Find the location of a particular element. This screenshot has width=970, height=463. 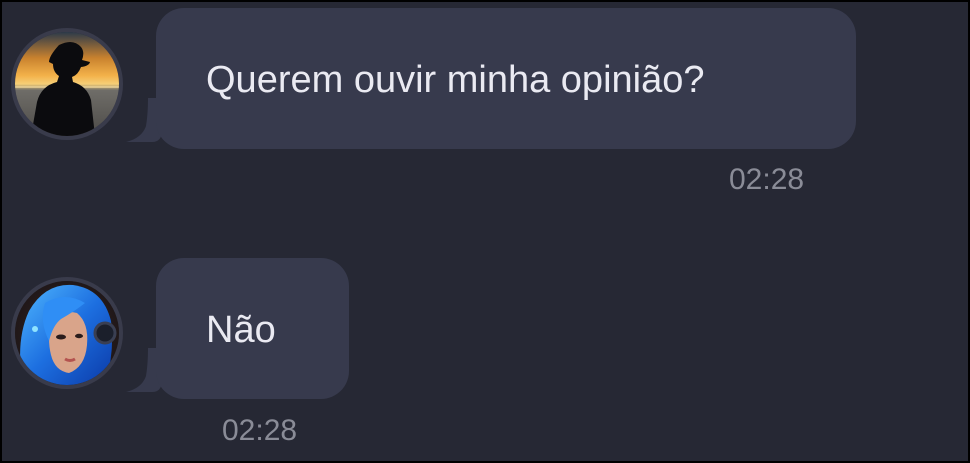

blue-hair-girl-avatar-icon is located at coordinates (67, 333).